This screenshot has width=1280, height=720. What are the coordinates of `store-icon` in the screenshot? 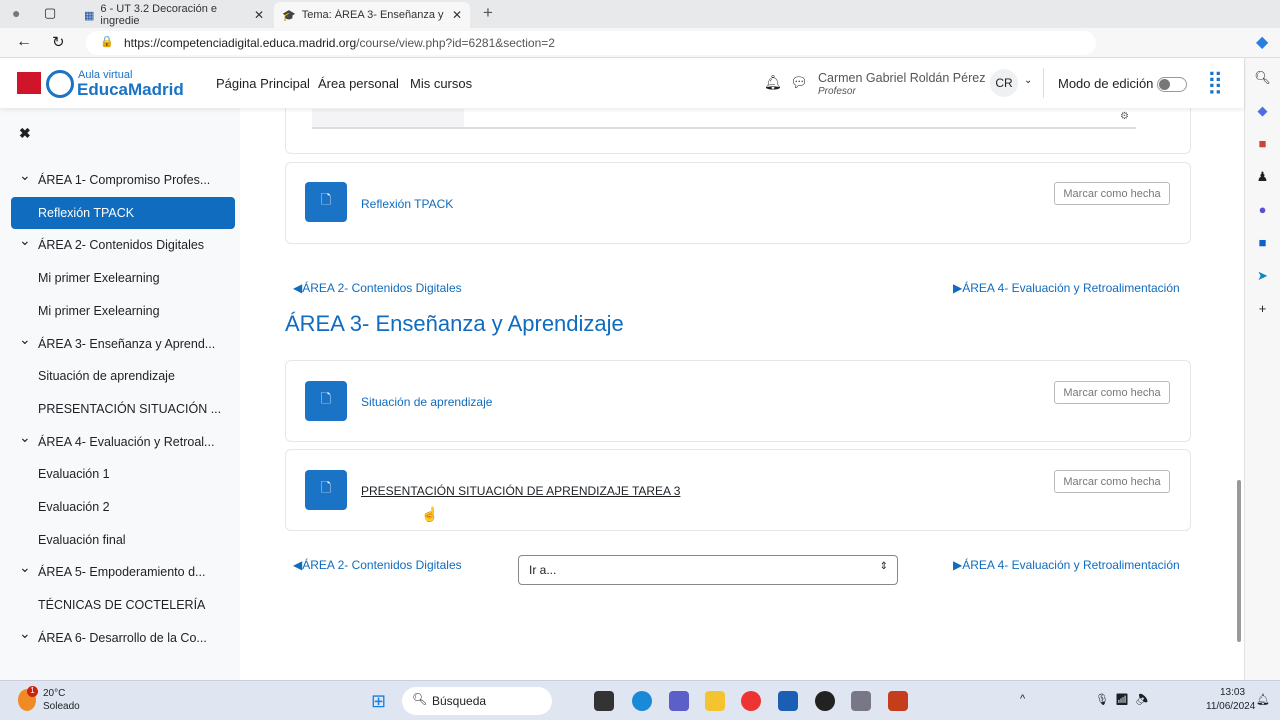 It's located at (788, 701).